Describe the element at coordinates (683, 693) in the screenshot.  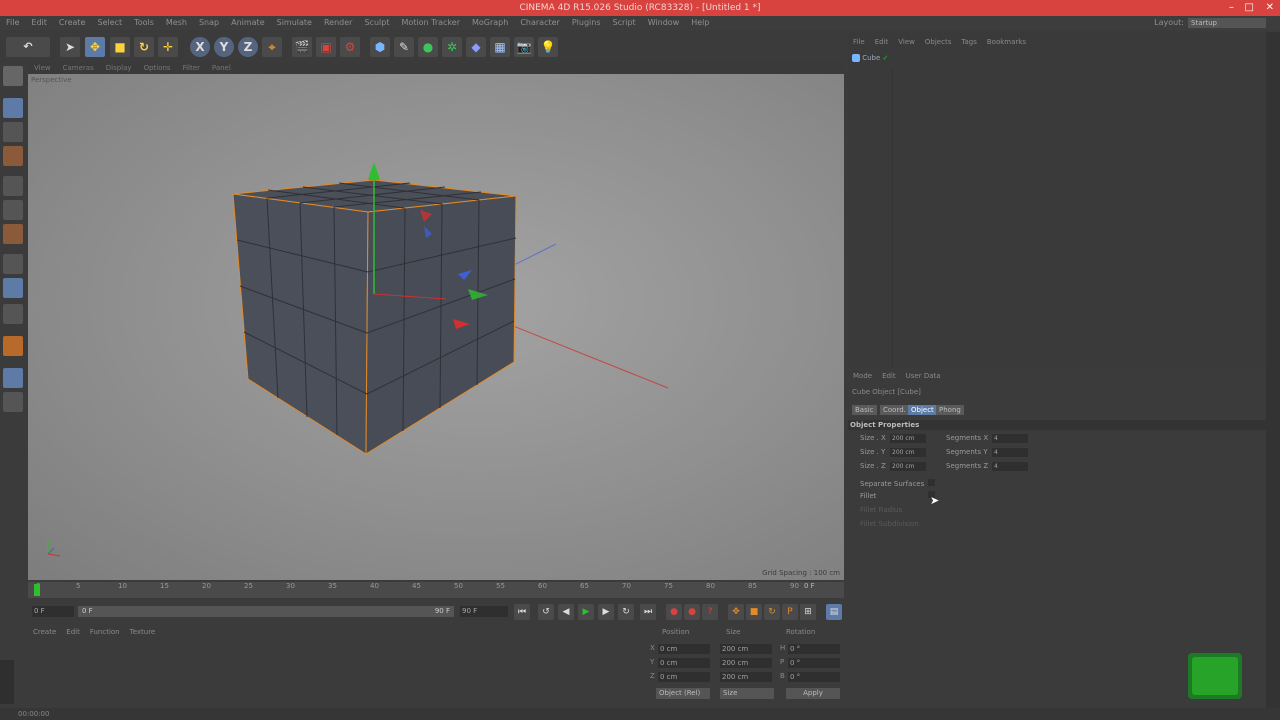
I see `coordinate-mode-select: Object (Rel)` at that location.